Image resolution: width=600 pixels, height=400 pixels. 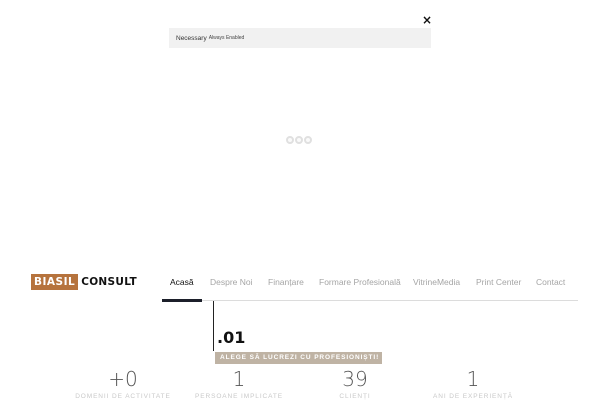 What do you see at coordinates (231, 337) in the screenshot?
I see `section-number: .01` at bounding box center [231, 337].